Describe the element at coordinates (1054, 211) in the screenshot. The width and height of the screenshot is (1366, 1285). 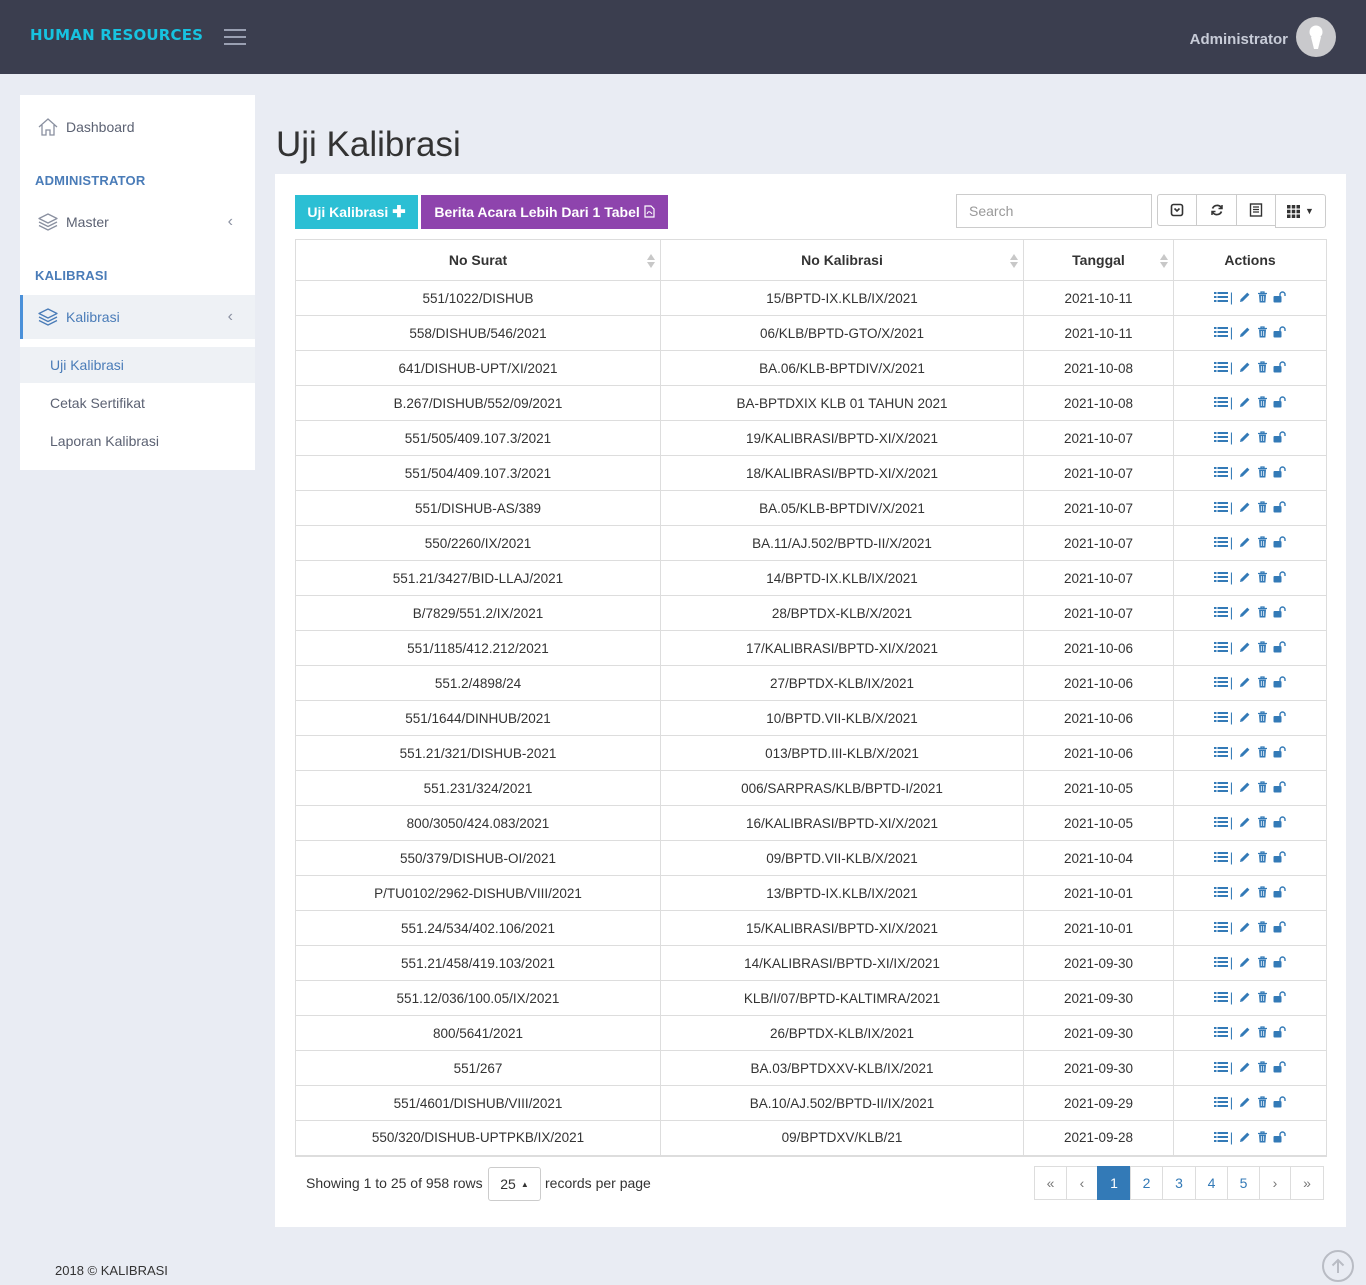
I see `search-input` at that location.